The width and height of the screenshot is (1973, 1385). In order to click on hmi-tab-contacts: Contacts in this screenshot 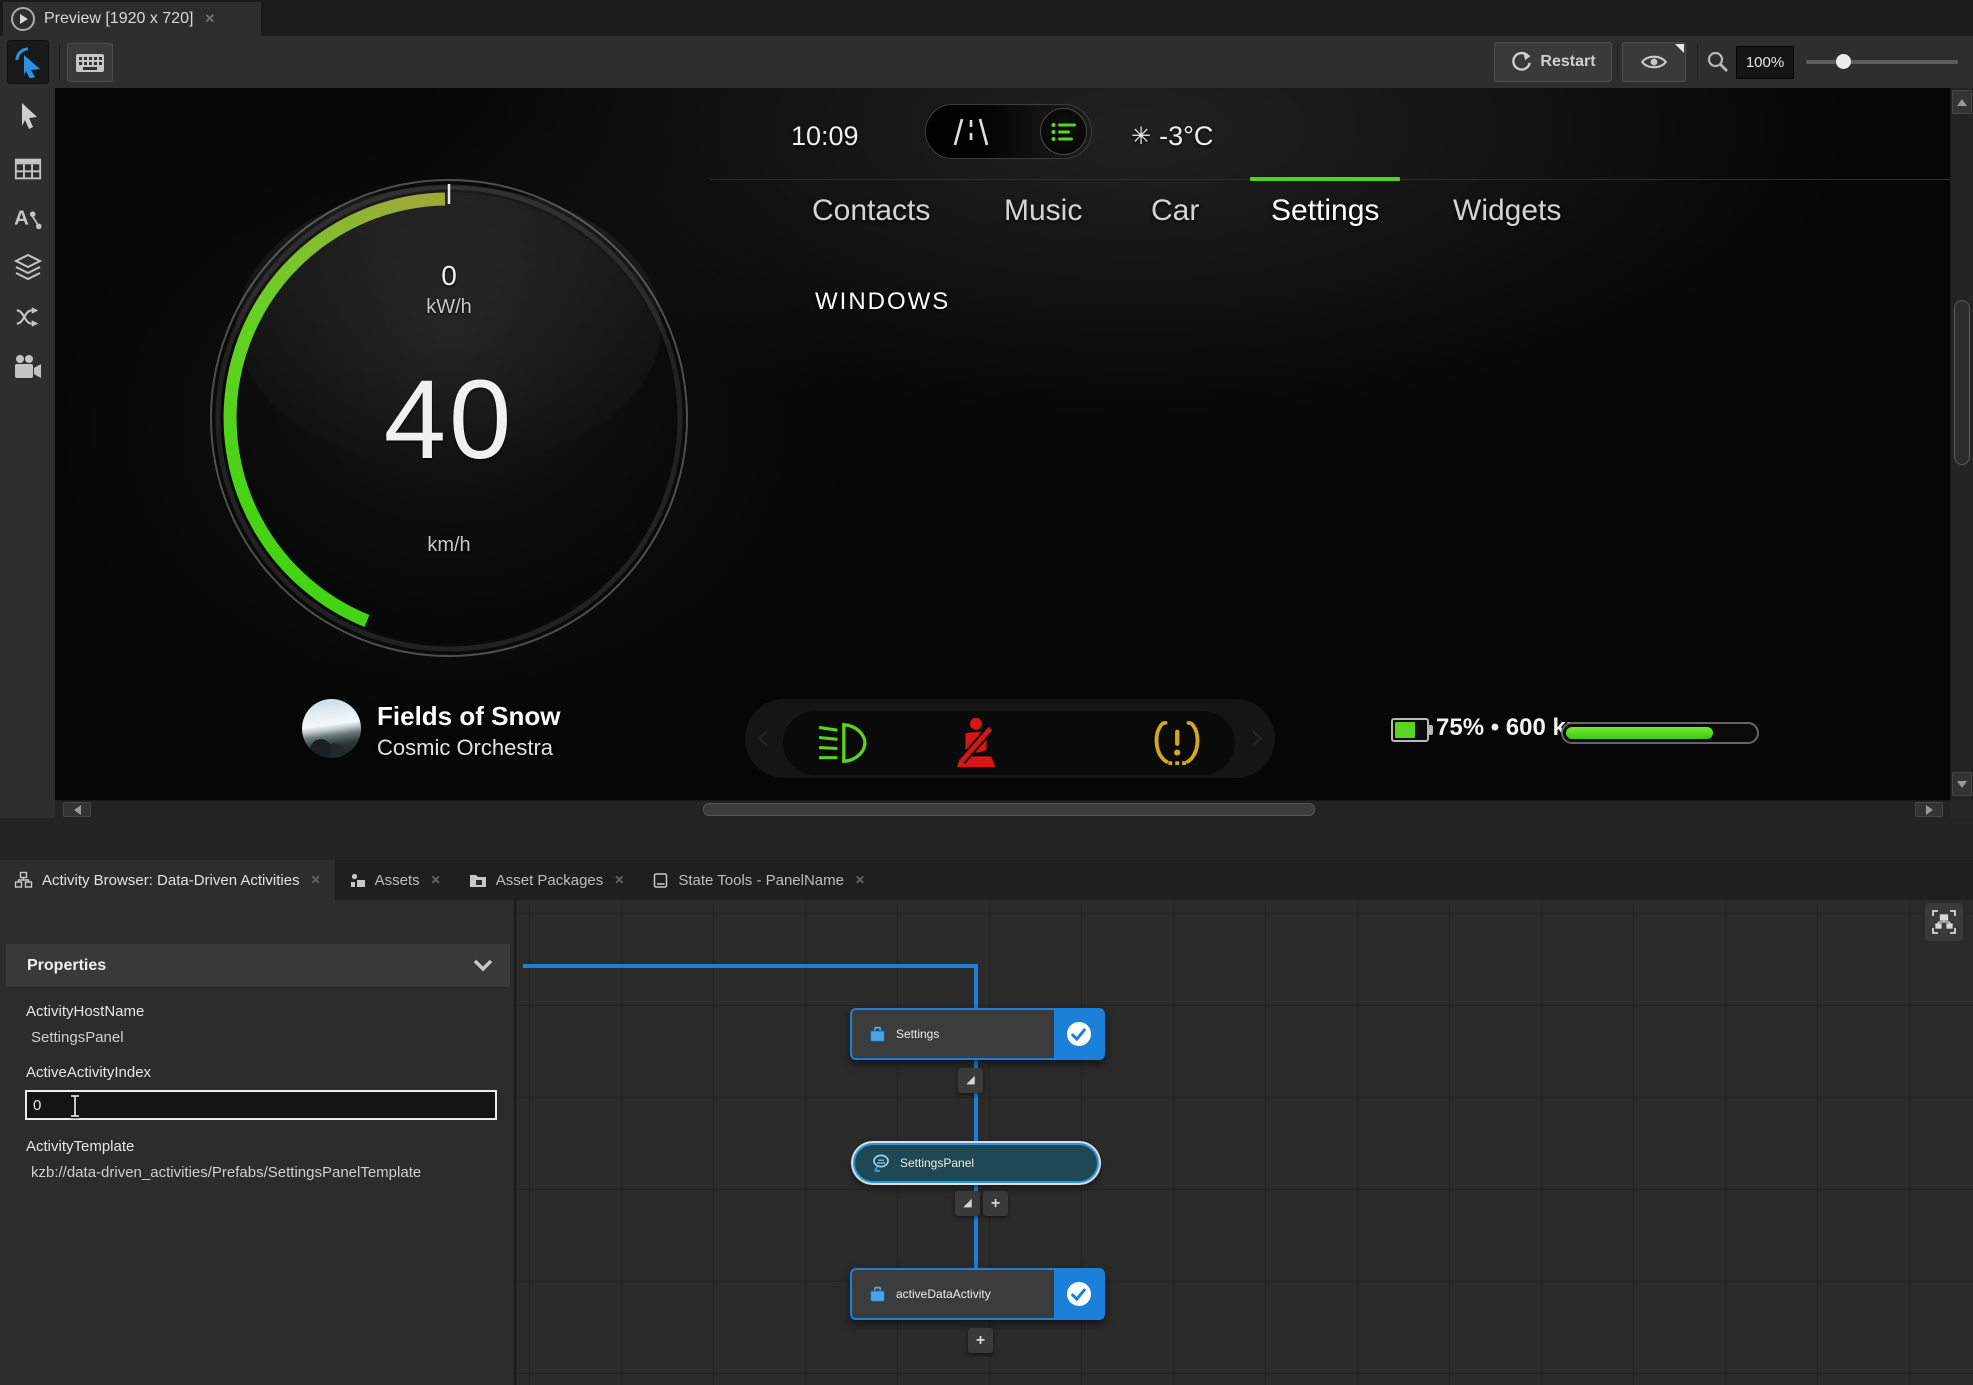, I will do `click(871, 211)`.